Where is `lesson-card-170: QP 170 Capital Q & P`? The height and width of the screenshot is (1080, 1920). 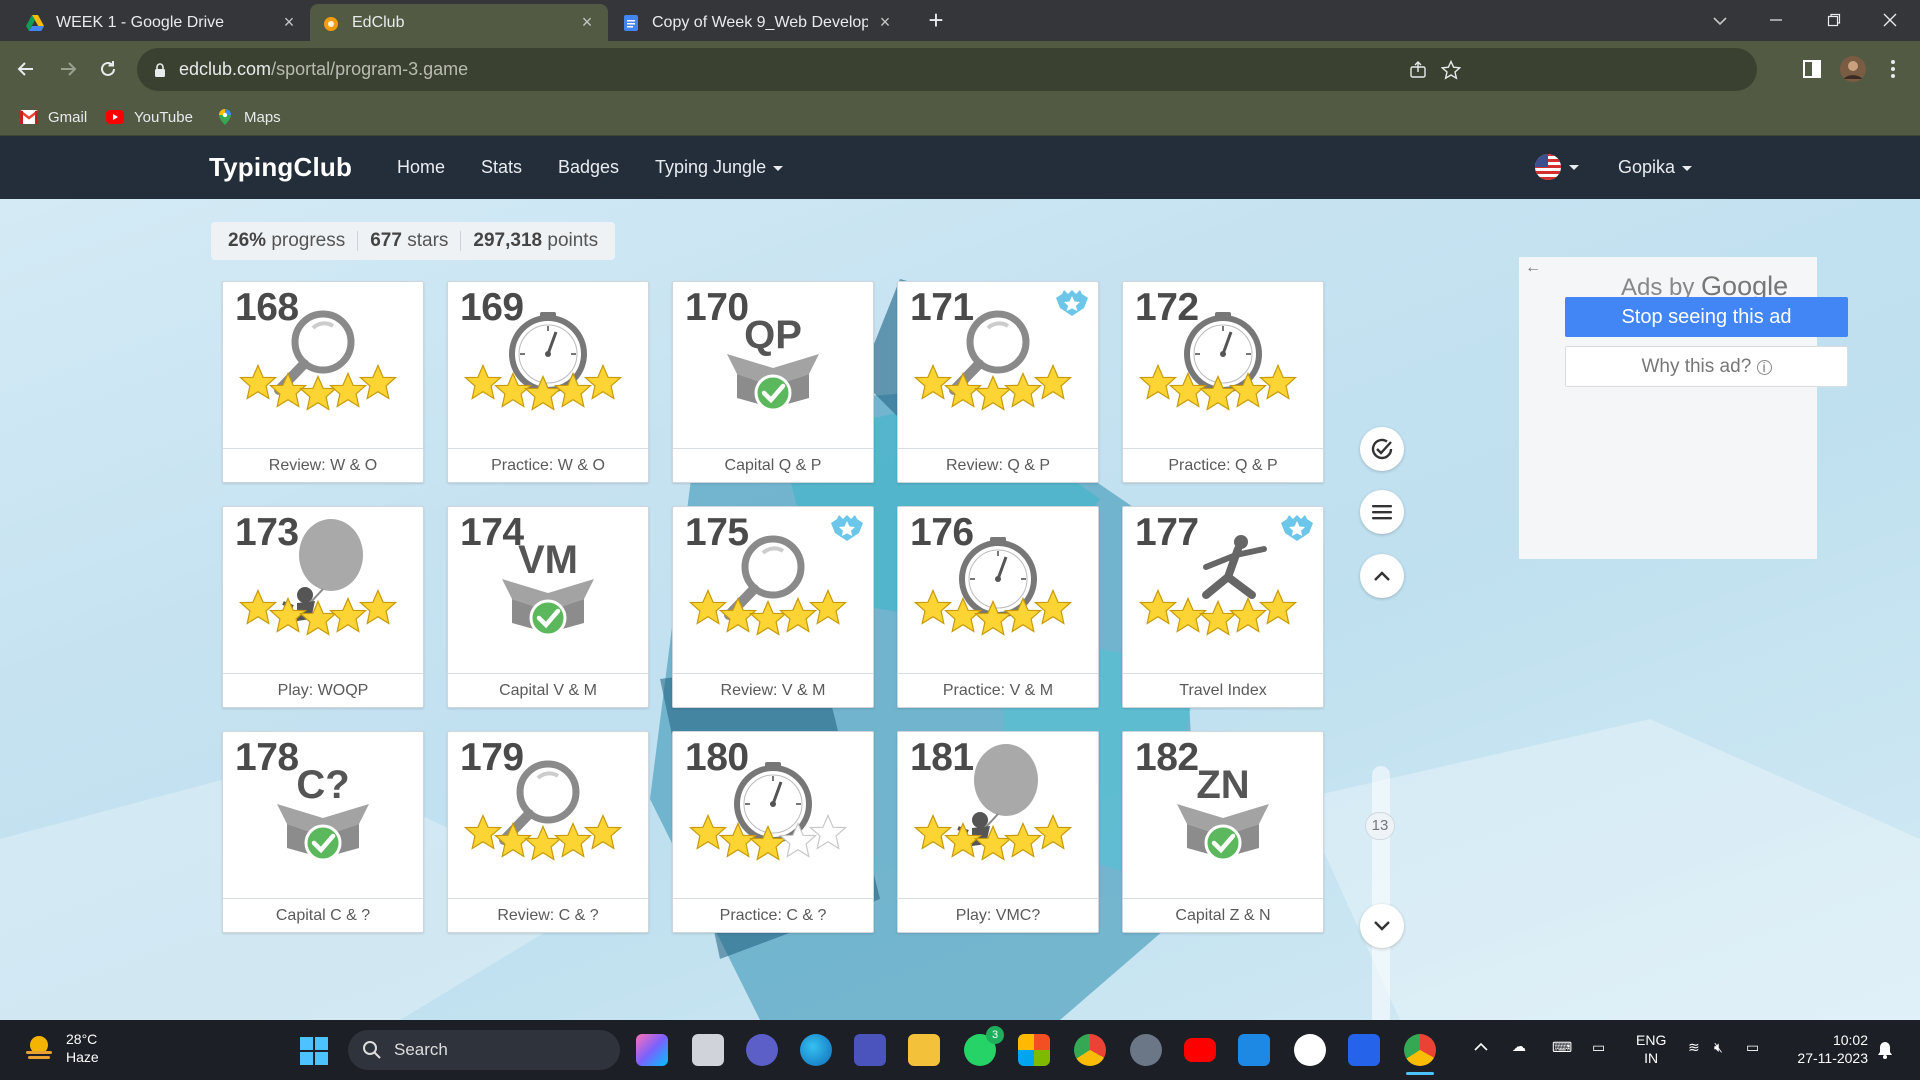
lesson-card-170: QP 170 Capital Q & P is located at coordinates (773, 382).